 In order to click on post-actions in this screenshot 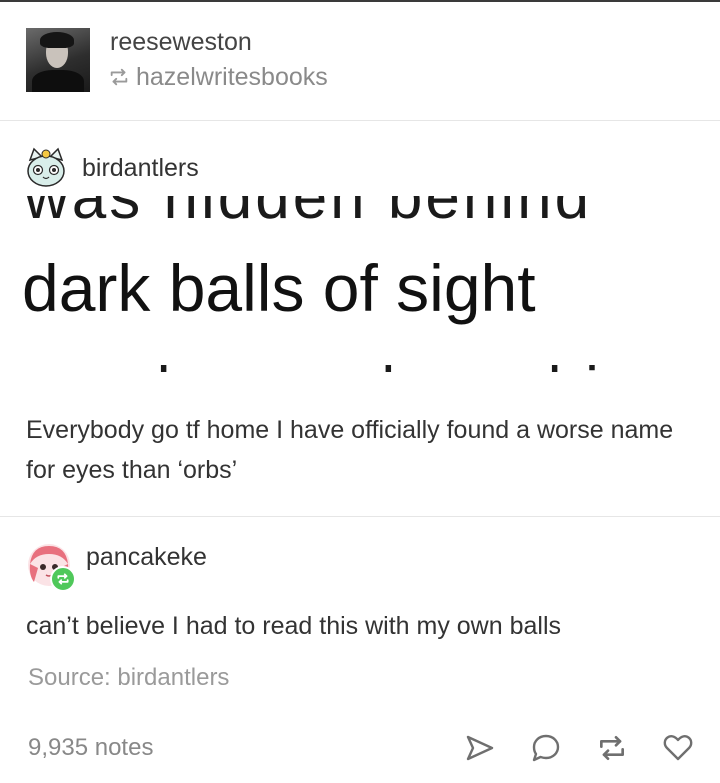, I will do `click(579, 748)`.